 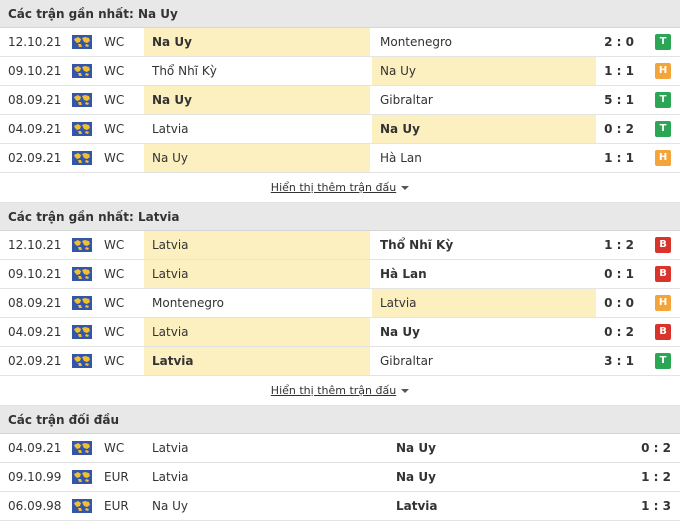 I want to click on competition-label: EUR, so click(x=116, y=506).